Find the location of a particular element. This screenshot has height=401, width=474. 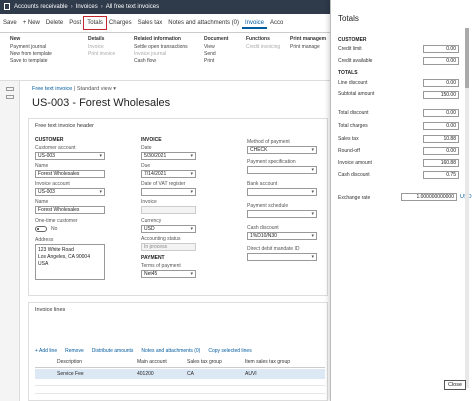

payment-schedule-field is located at coordinates (282, 214).